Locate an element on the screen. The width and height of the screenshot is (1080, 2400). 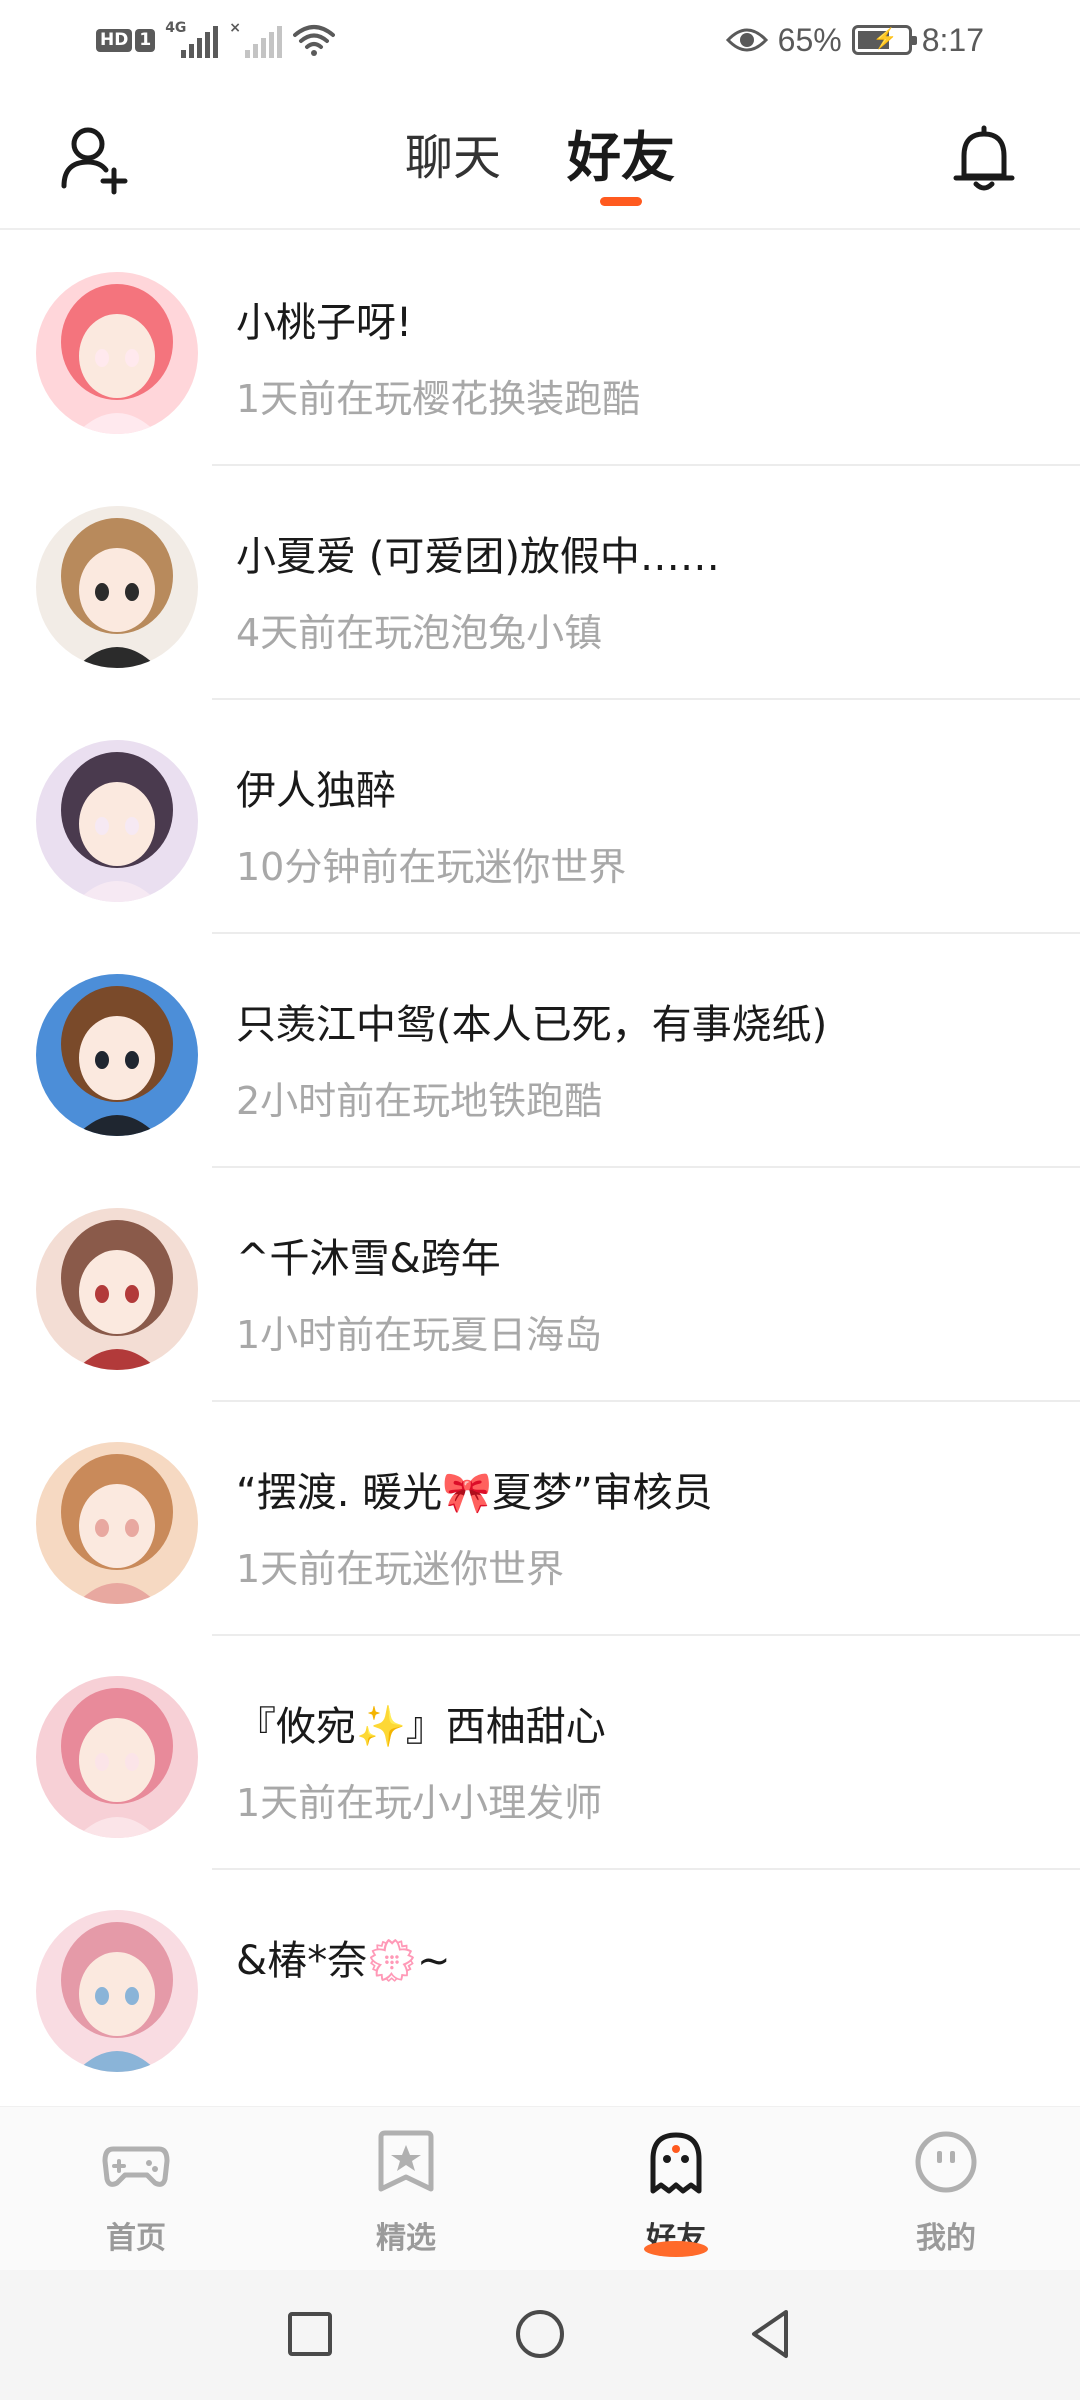
square-icon is located at coordinates (310, 2334).